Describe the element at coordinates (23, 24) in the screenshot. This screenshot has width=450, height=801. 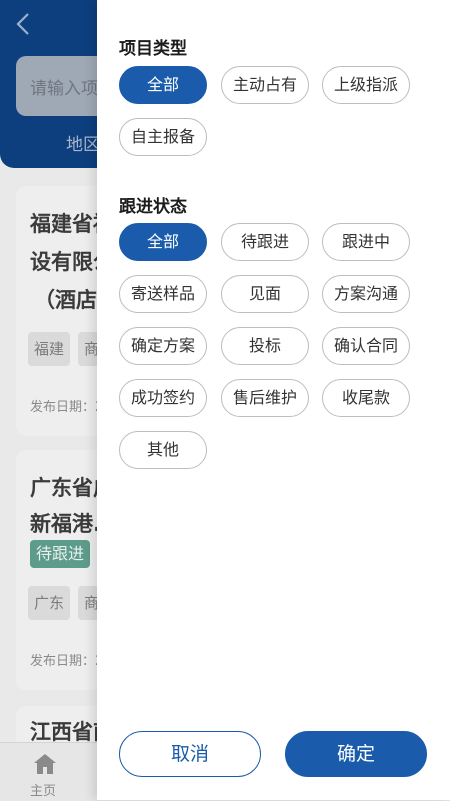
I see `back-arrow-icon` at that location.